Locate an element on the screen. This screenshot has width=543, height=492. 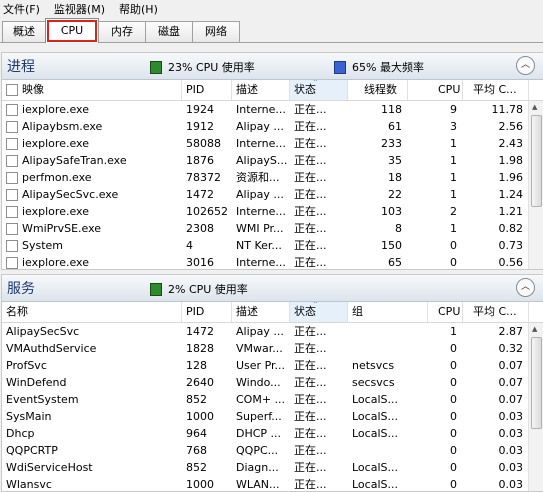
service-row: AlipaySecSvc 1472 Alipay ... 正在... 1 2.87 is located at coordinates (272, 331).